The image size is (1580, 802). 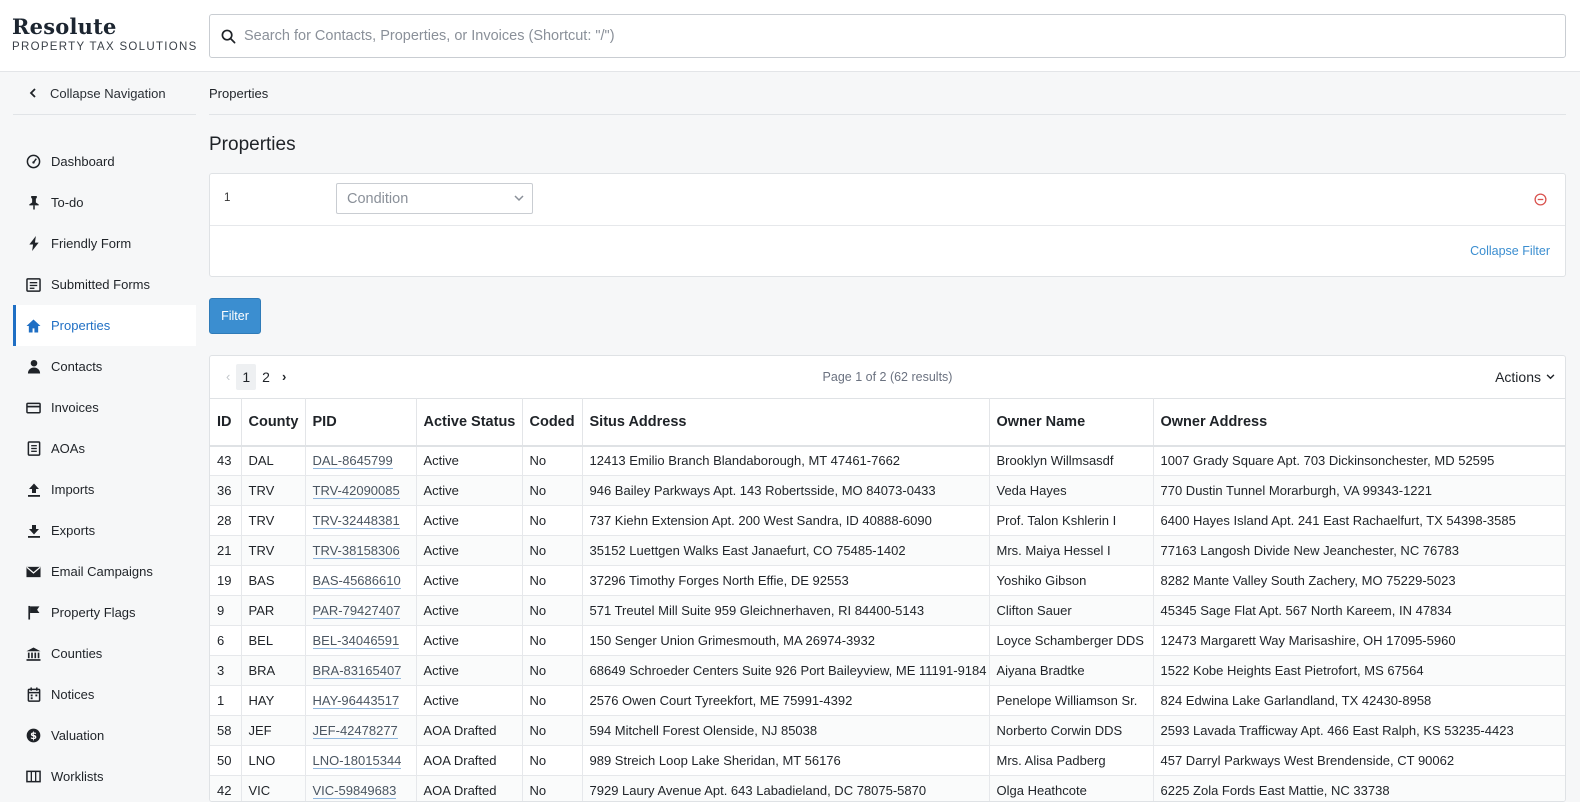 What do you see at coordinates (273, 730) in the screenshot?
I see `cell-county: JEF` at bounding box center [273, 730].